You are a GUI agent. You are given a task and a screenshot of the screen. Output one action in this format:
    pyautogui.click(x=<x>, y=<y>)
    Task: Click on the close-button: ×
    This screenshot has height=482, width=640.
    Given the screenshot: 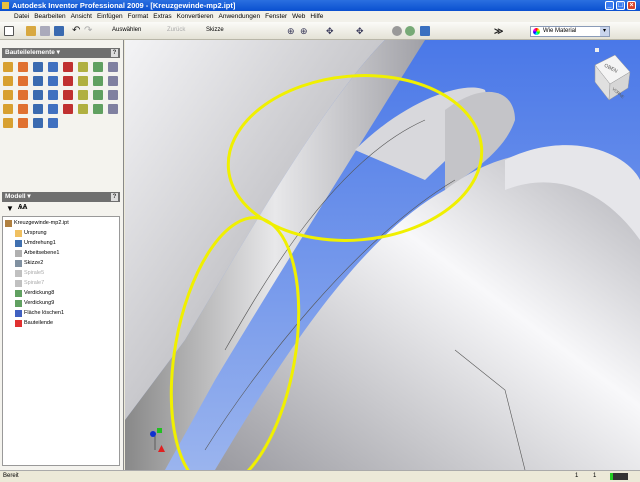 What is the action you would take?
    pyautogui.click(x=631, y=5)
    